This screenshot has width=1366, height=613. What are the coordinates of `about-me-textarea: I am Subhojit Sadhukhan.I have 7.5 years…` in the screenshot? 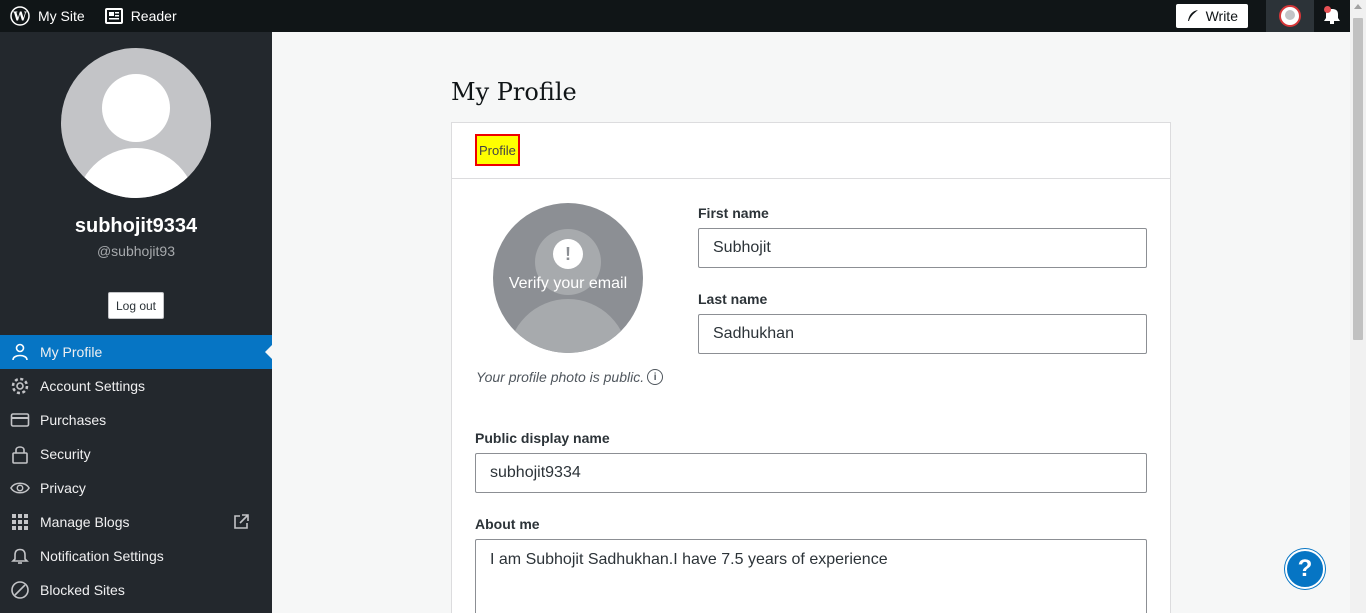 It's located at (811, 576).